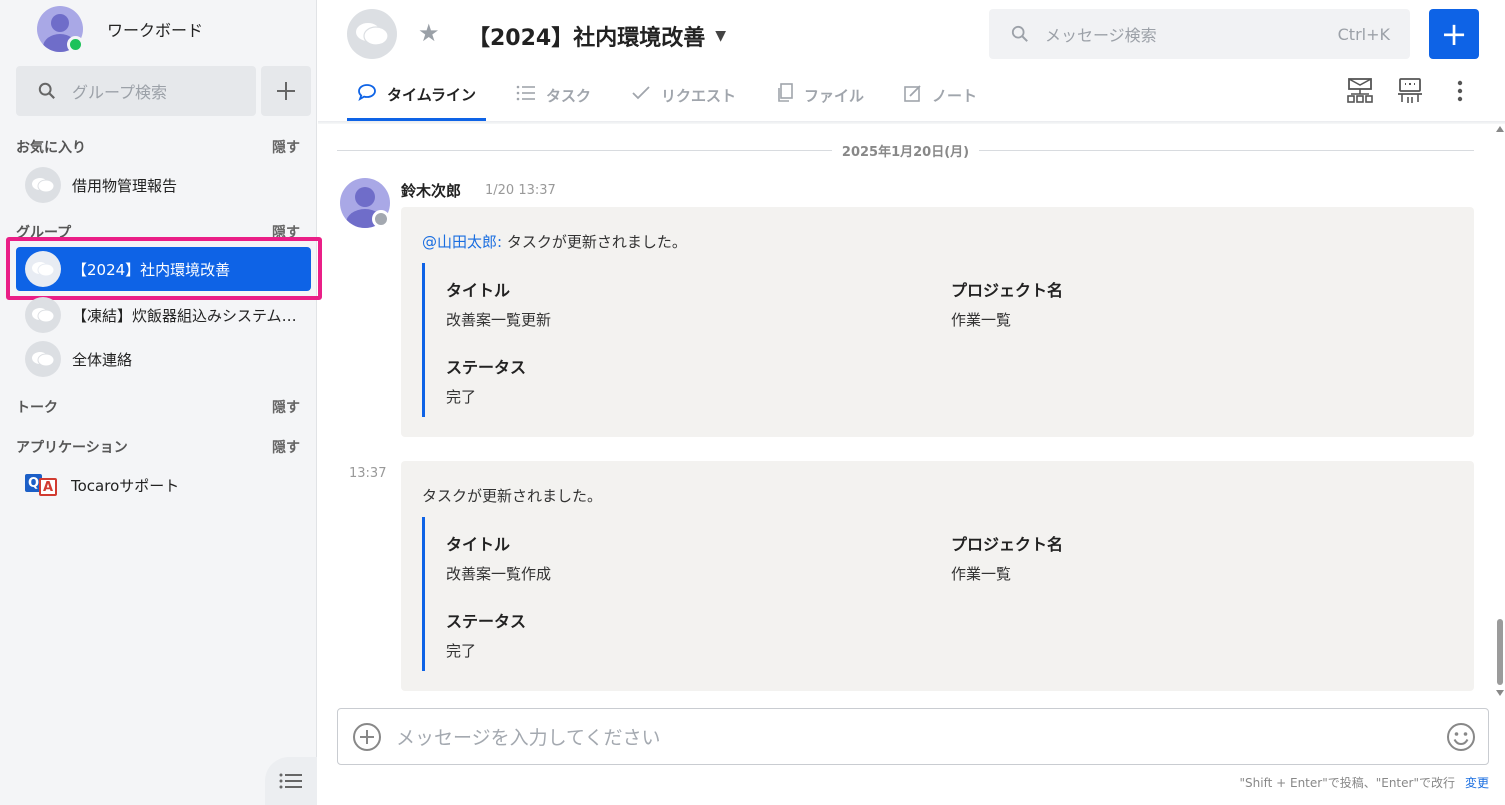  I want to click on profile: ワークボード, so click(120, 29).